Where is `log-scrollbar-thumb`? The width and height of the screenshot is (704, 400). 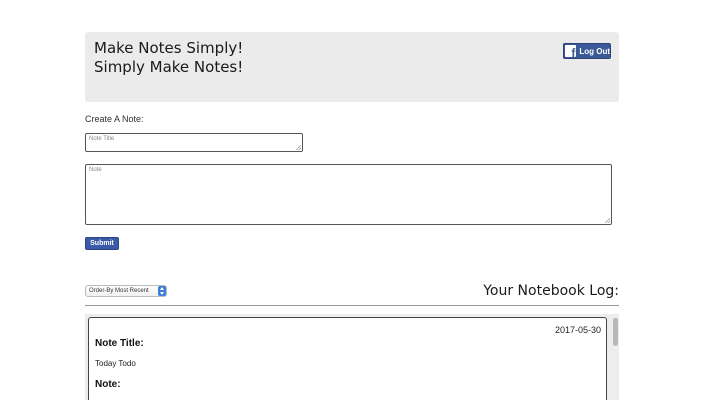
log-scrollbar-thumb is located at coordinates (615, 332).